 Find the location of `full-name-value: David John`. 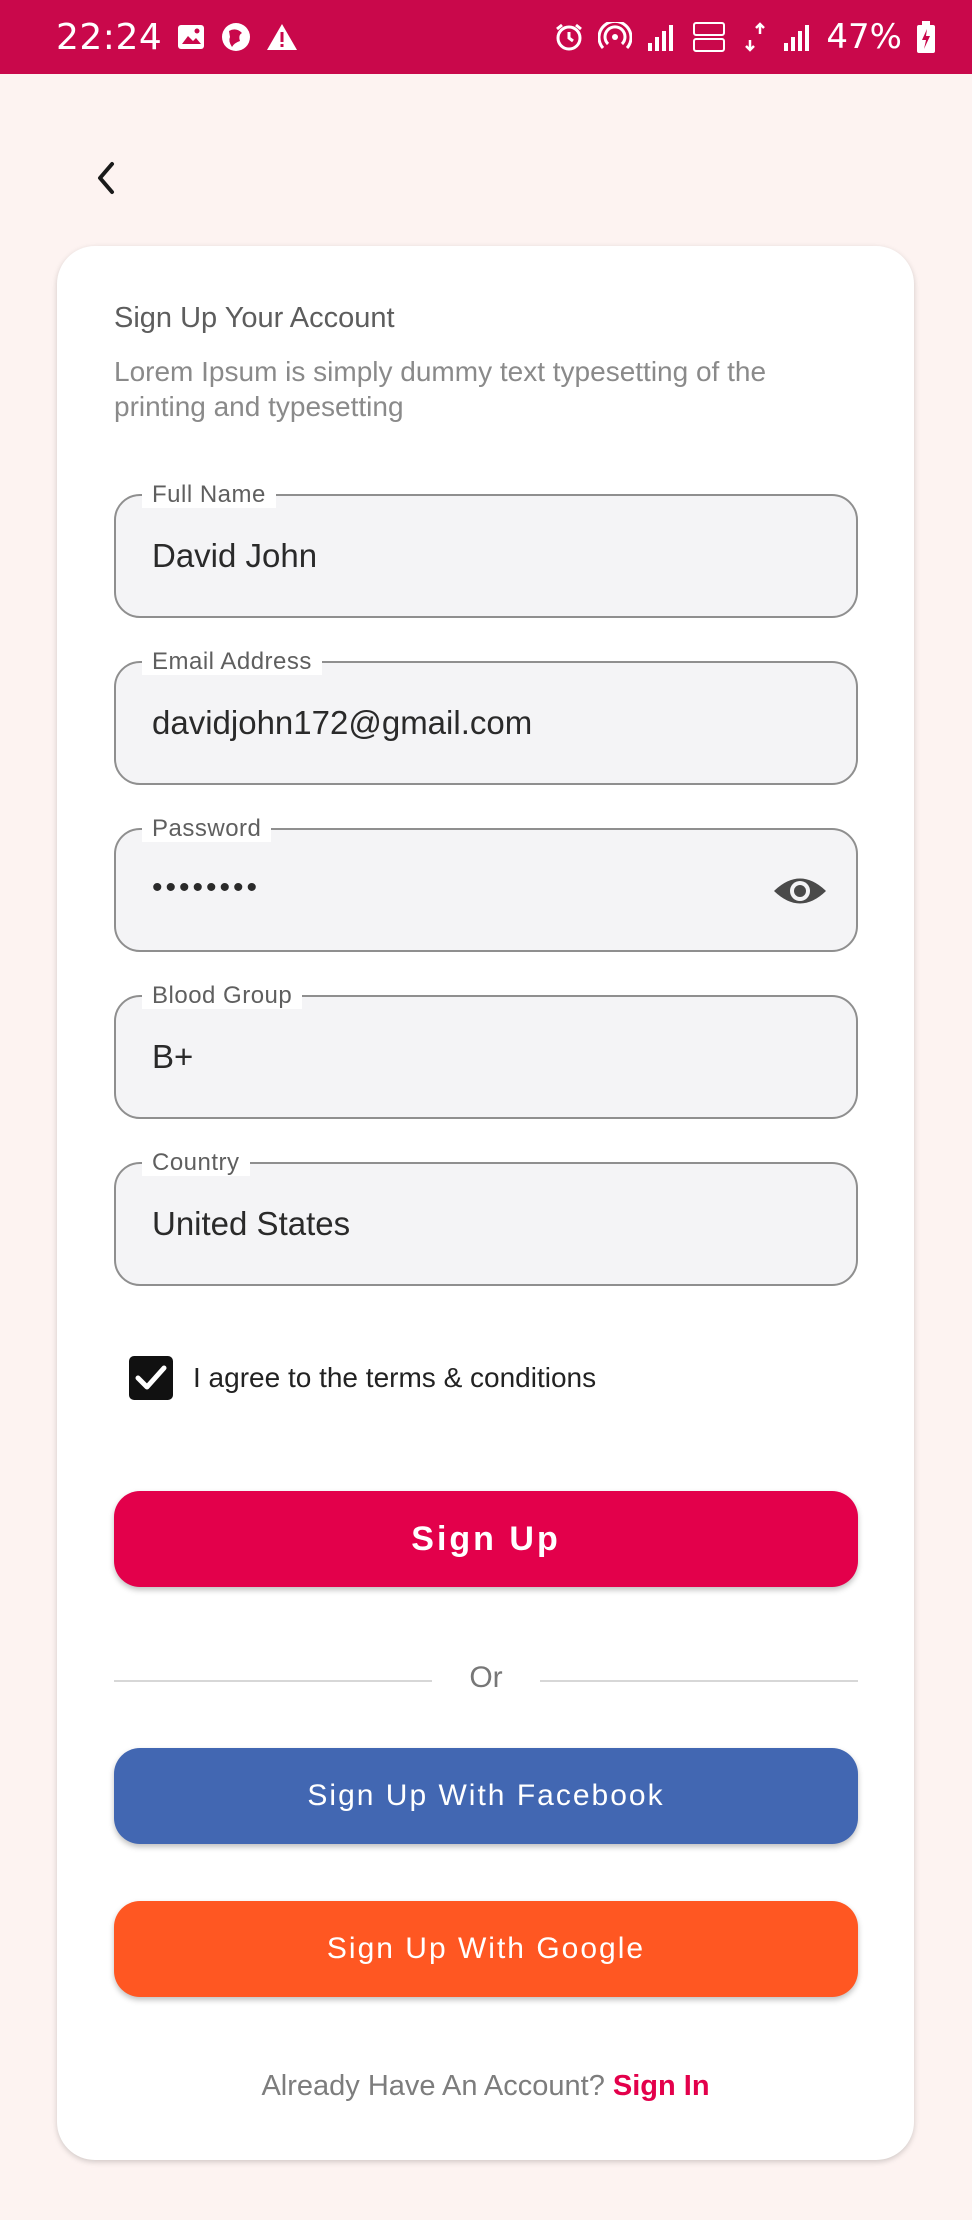

full-name-value: David John is located at coordinates (235, 555).